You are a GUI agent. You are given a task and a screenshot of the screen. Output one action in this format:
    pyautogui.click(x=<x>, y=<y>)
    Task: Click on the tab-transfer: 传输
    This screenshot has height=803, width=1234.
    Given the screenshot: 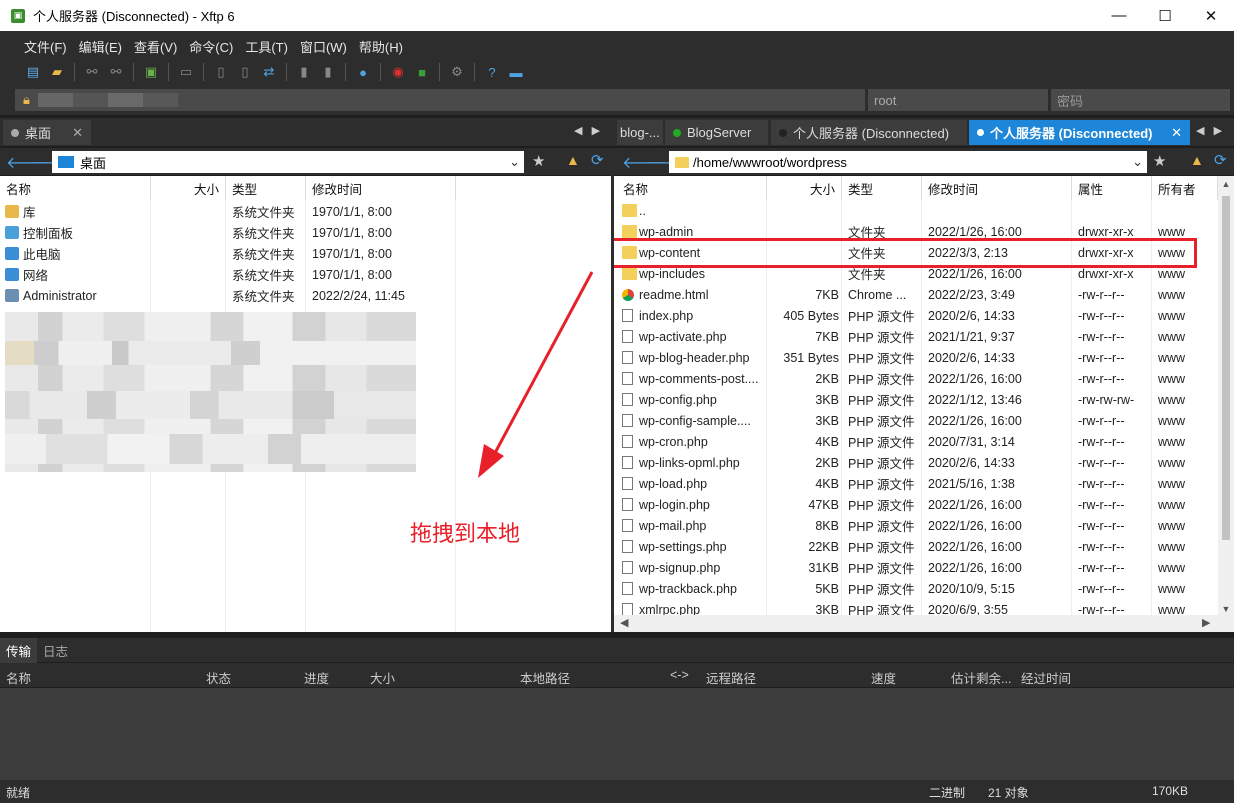 What is the action you would take?
    pyautogui.click(x=19, y=650)
    